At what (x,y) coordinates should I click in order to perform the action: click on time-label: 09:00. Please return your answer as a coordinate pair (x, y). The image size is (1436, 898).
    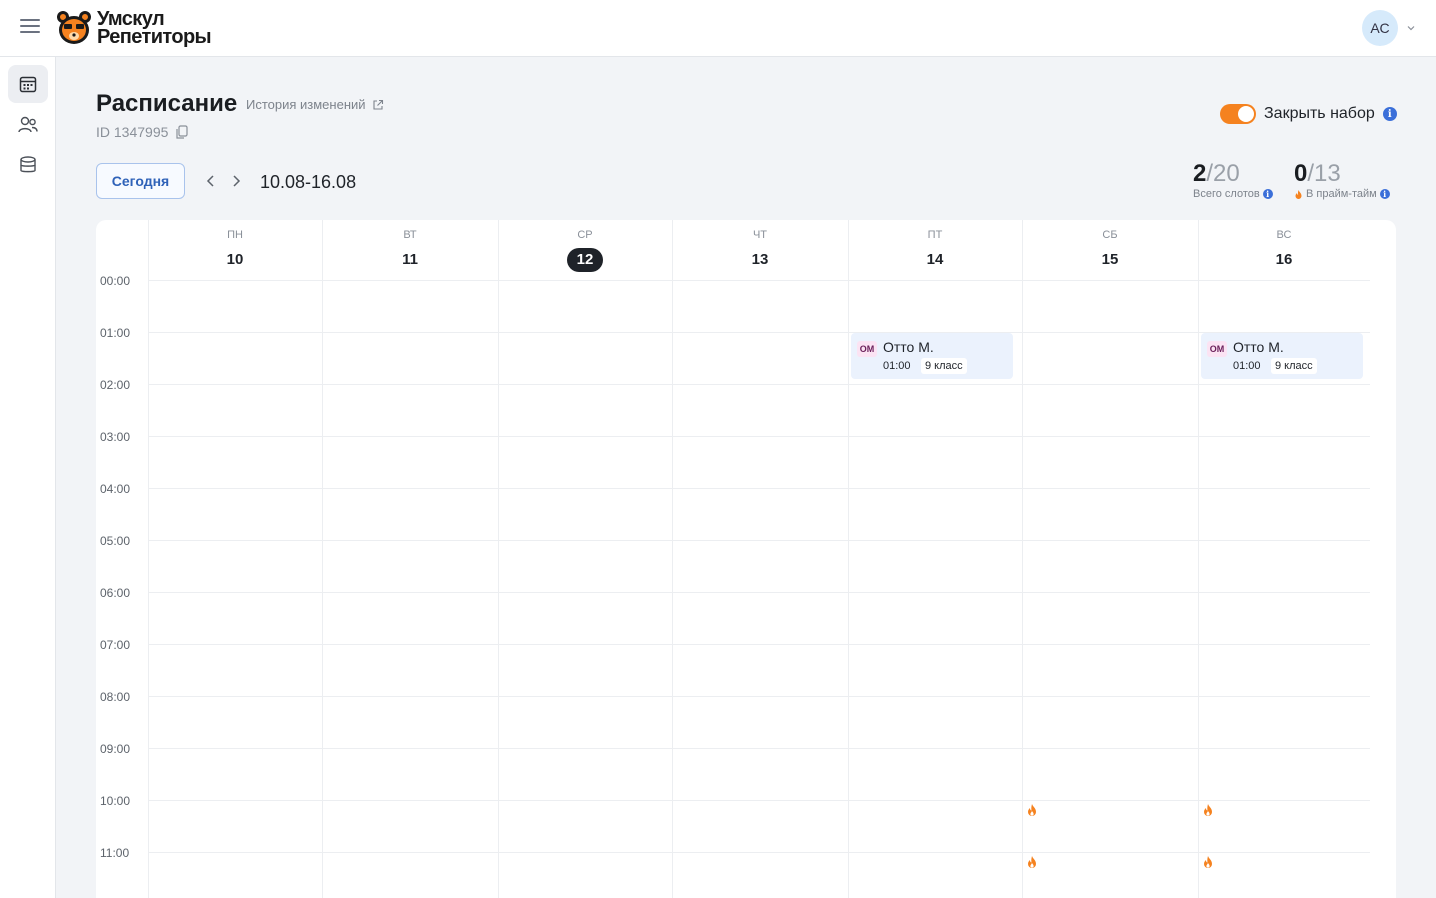
    Looking at the image, I should click on (115, 749).